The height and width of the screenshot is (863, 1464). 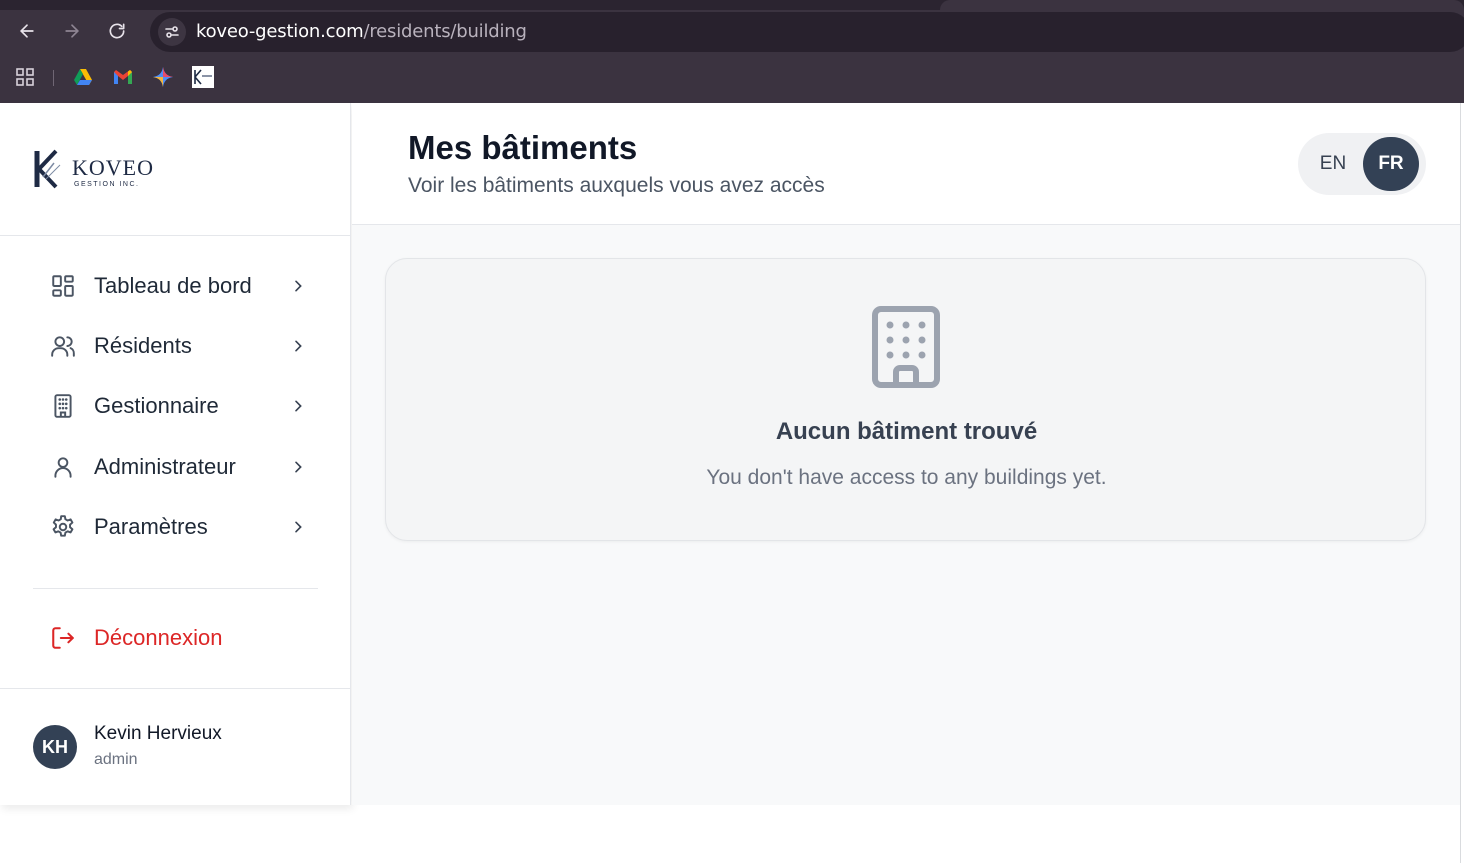 I want to click on gmail-icon, so click(x=123, y=77).